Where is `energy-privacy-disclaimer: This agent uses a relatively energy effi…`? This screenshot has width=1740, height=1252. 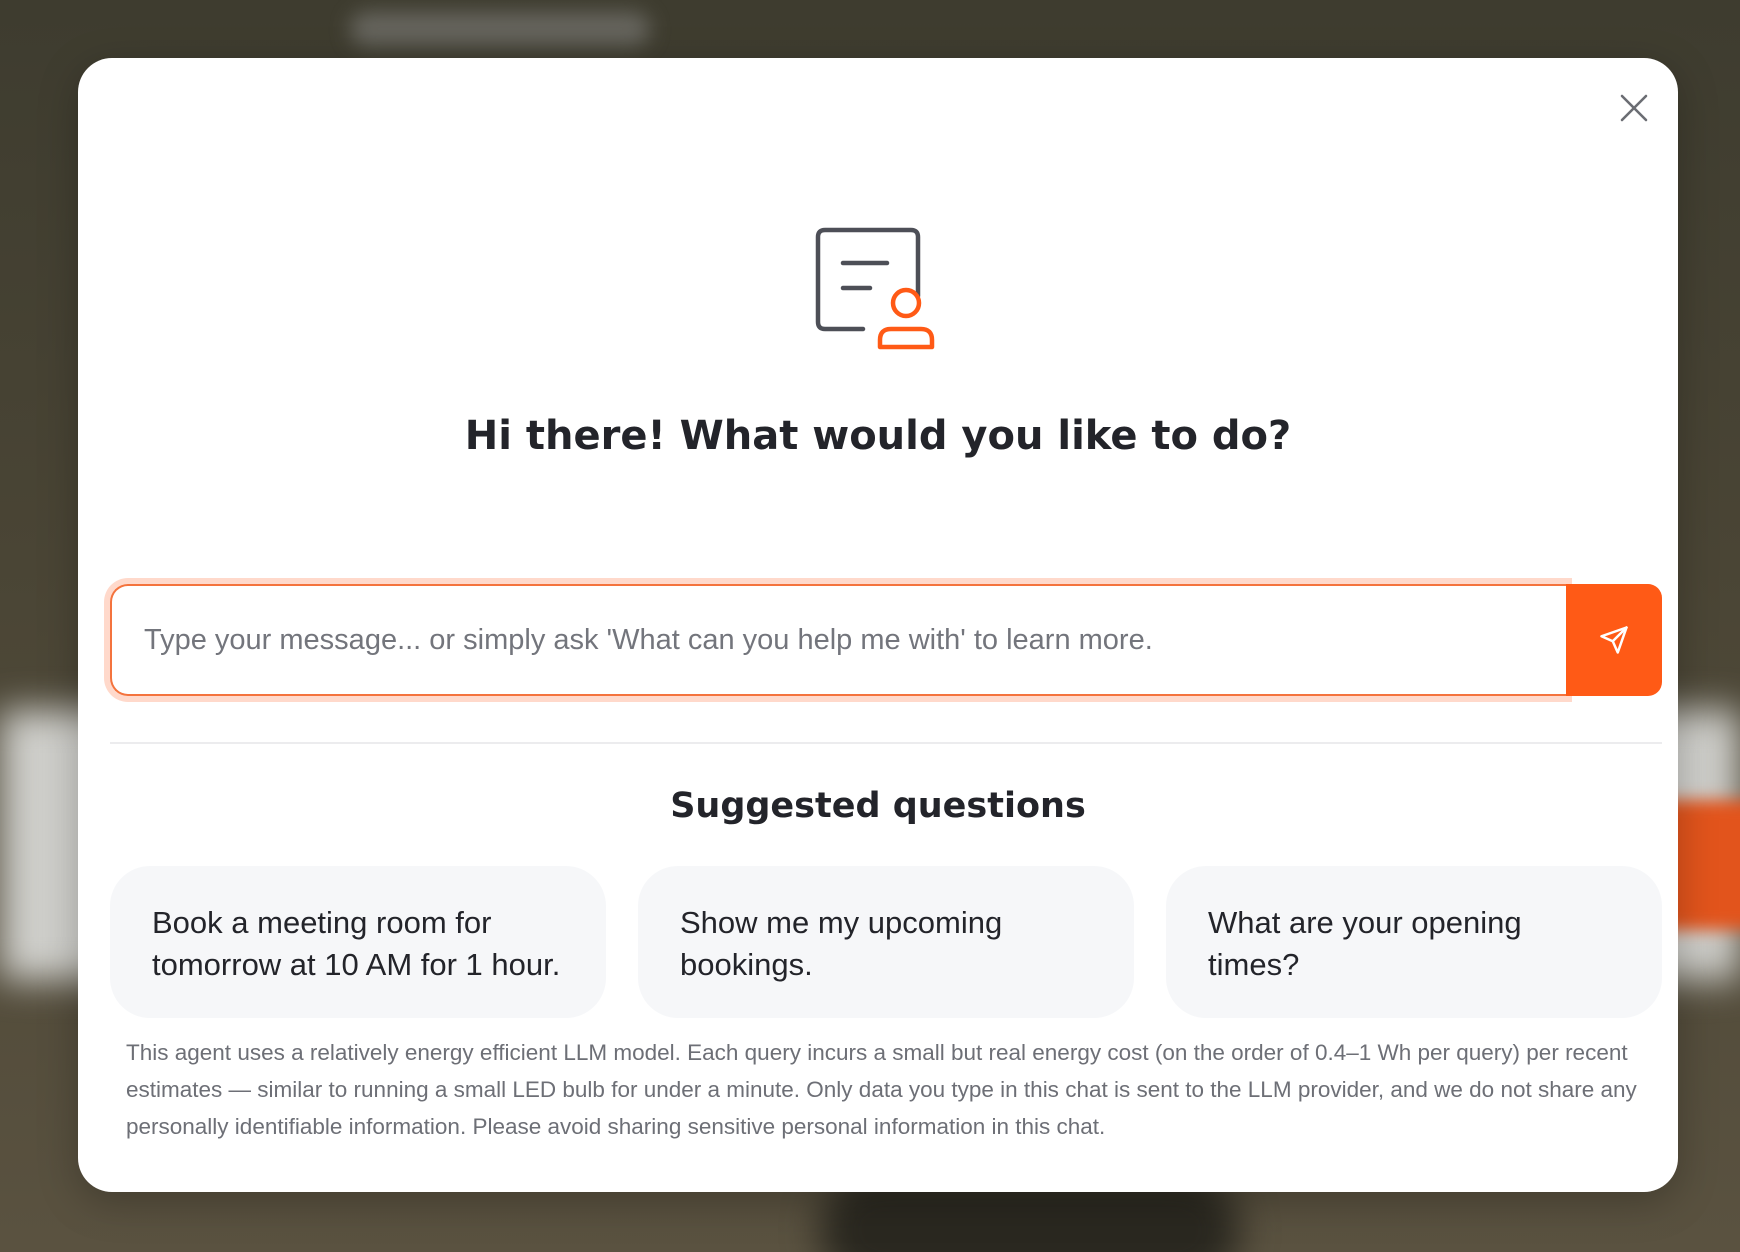
energy-privacy-disclaimer: This agent uses a relatively energy effi… is located at coordinates (881, 1089).